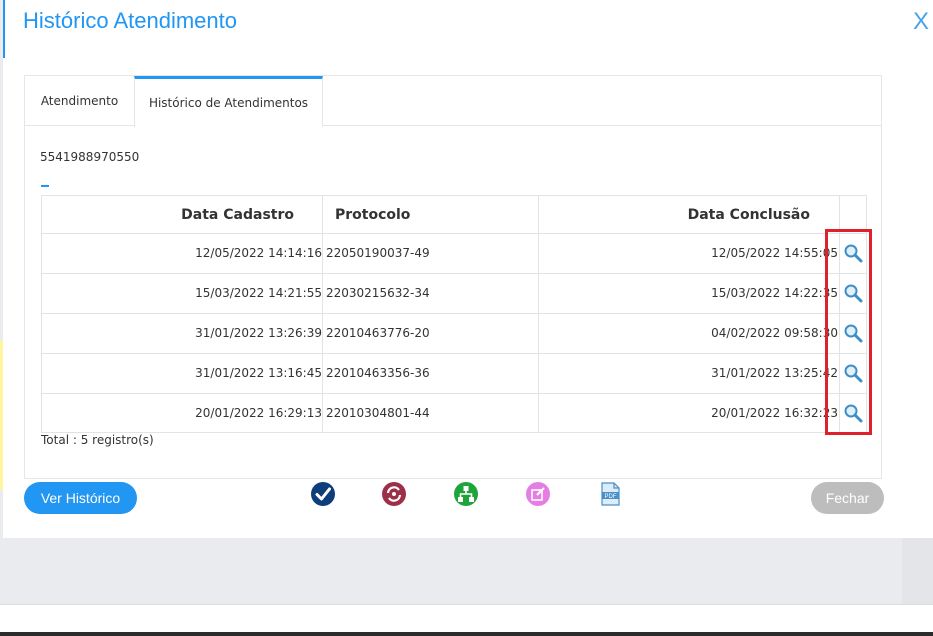  I want to click on cell-data-conclusao: 20/01/2022 16:32:23, so click(774, 413).